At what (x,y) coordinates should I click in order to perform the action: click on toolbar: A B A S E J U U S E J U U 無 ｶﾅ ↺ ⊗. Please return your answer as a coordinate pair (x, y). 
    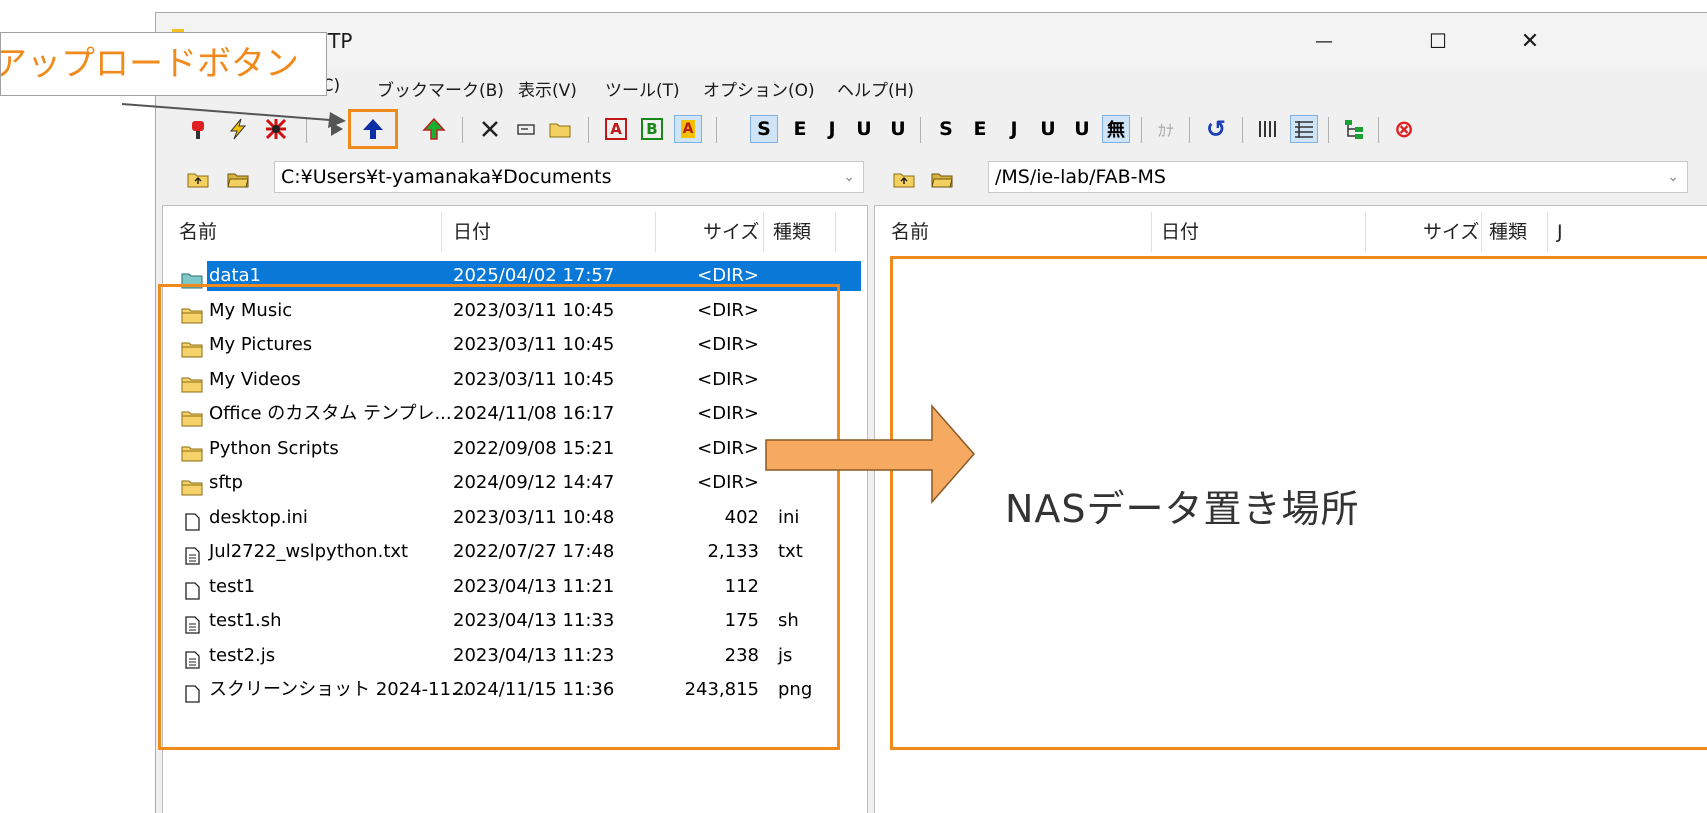
    Looking at the image, I should click on (931, 129).